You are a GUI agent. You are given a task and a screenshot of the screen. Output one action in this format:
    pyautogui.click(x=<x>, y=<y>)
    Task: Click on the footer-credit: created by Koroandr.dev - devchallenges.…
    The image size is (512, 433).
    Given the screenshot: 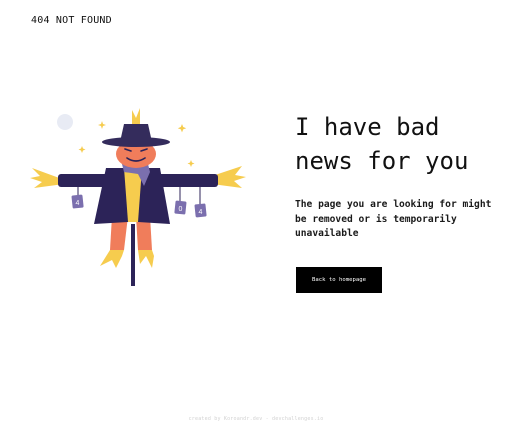 What is the action you would take?
    pyautogui.click(x=256, y=419)
    